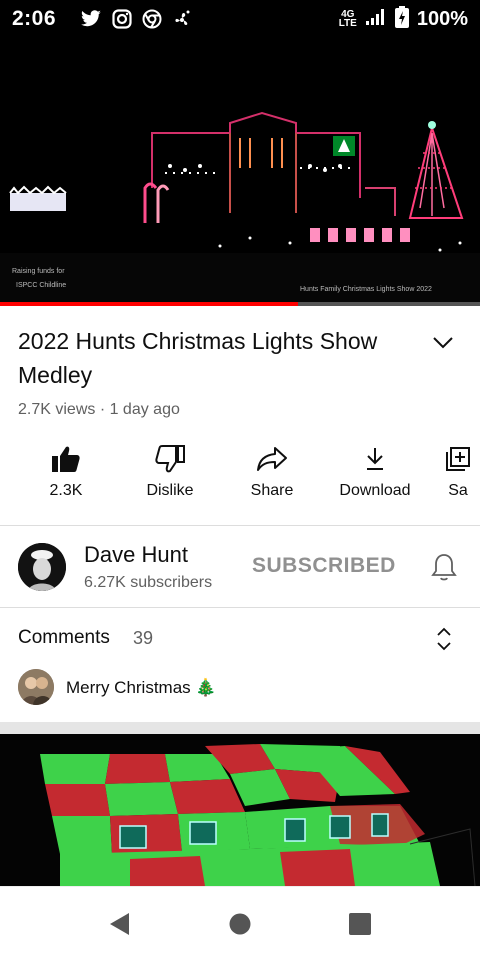  I want to click on recents-button, so click(360, 924).